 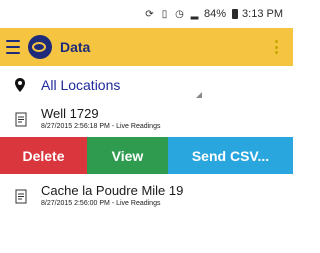 I want to click on status-time: 3:13 PM, so click(x=262, y=14).